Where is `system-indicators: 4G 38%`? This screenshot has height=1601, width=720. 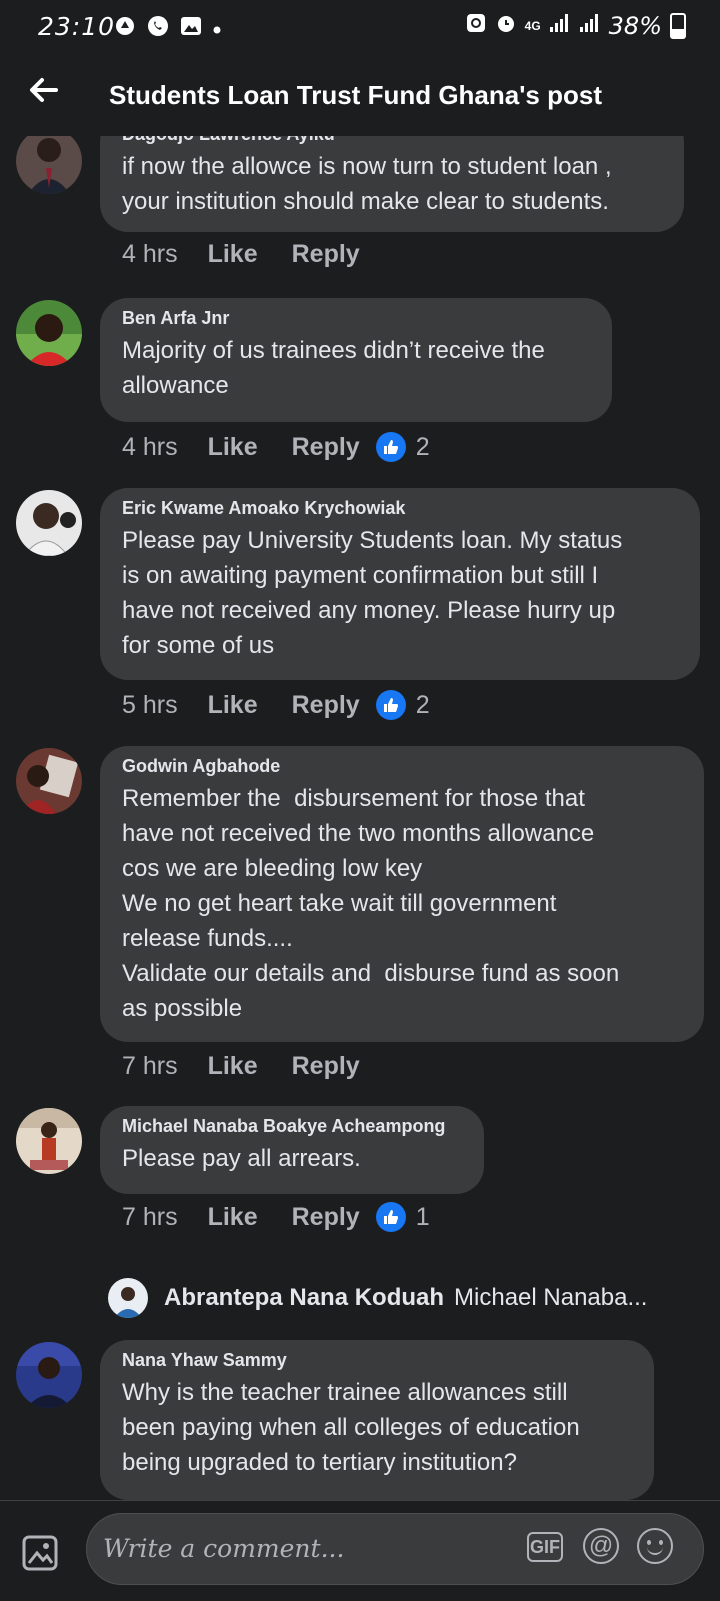
system-indicators: 4G 38% is located at coordinates (575, 26).